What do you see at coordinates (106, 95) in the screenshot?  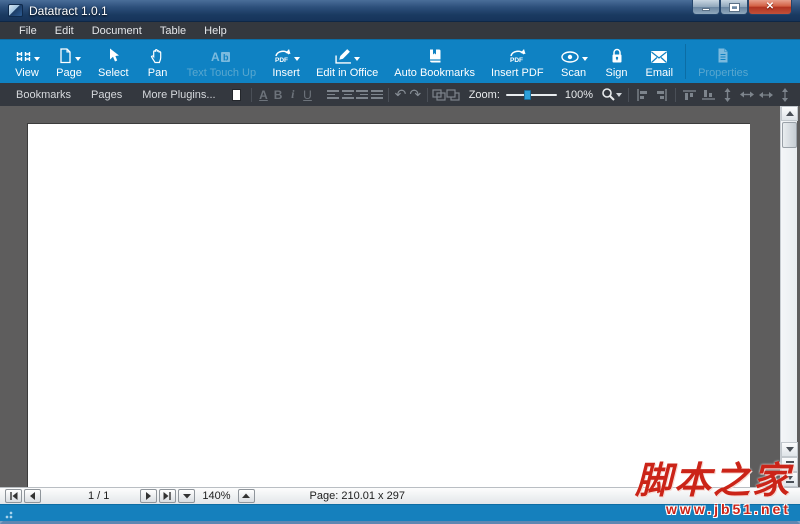 I see `pages-button: Pages` at bounding box center [106, 95].